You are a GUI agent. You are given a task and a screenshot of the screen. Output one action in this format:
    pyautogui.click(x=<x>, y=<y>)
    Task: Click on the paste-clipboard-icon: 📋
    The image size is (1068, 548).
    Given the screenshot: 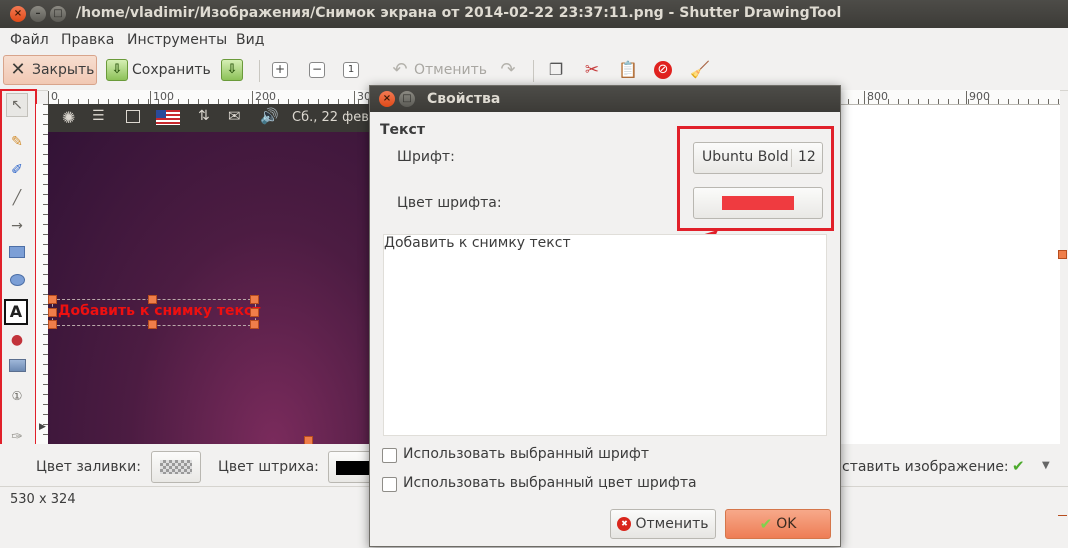 What is the action you would take?
    pyautogui.click(x=628, y=69)
    